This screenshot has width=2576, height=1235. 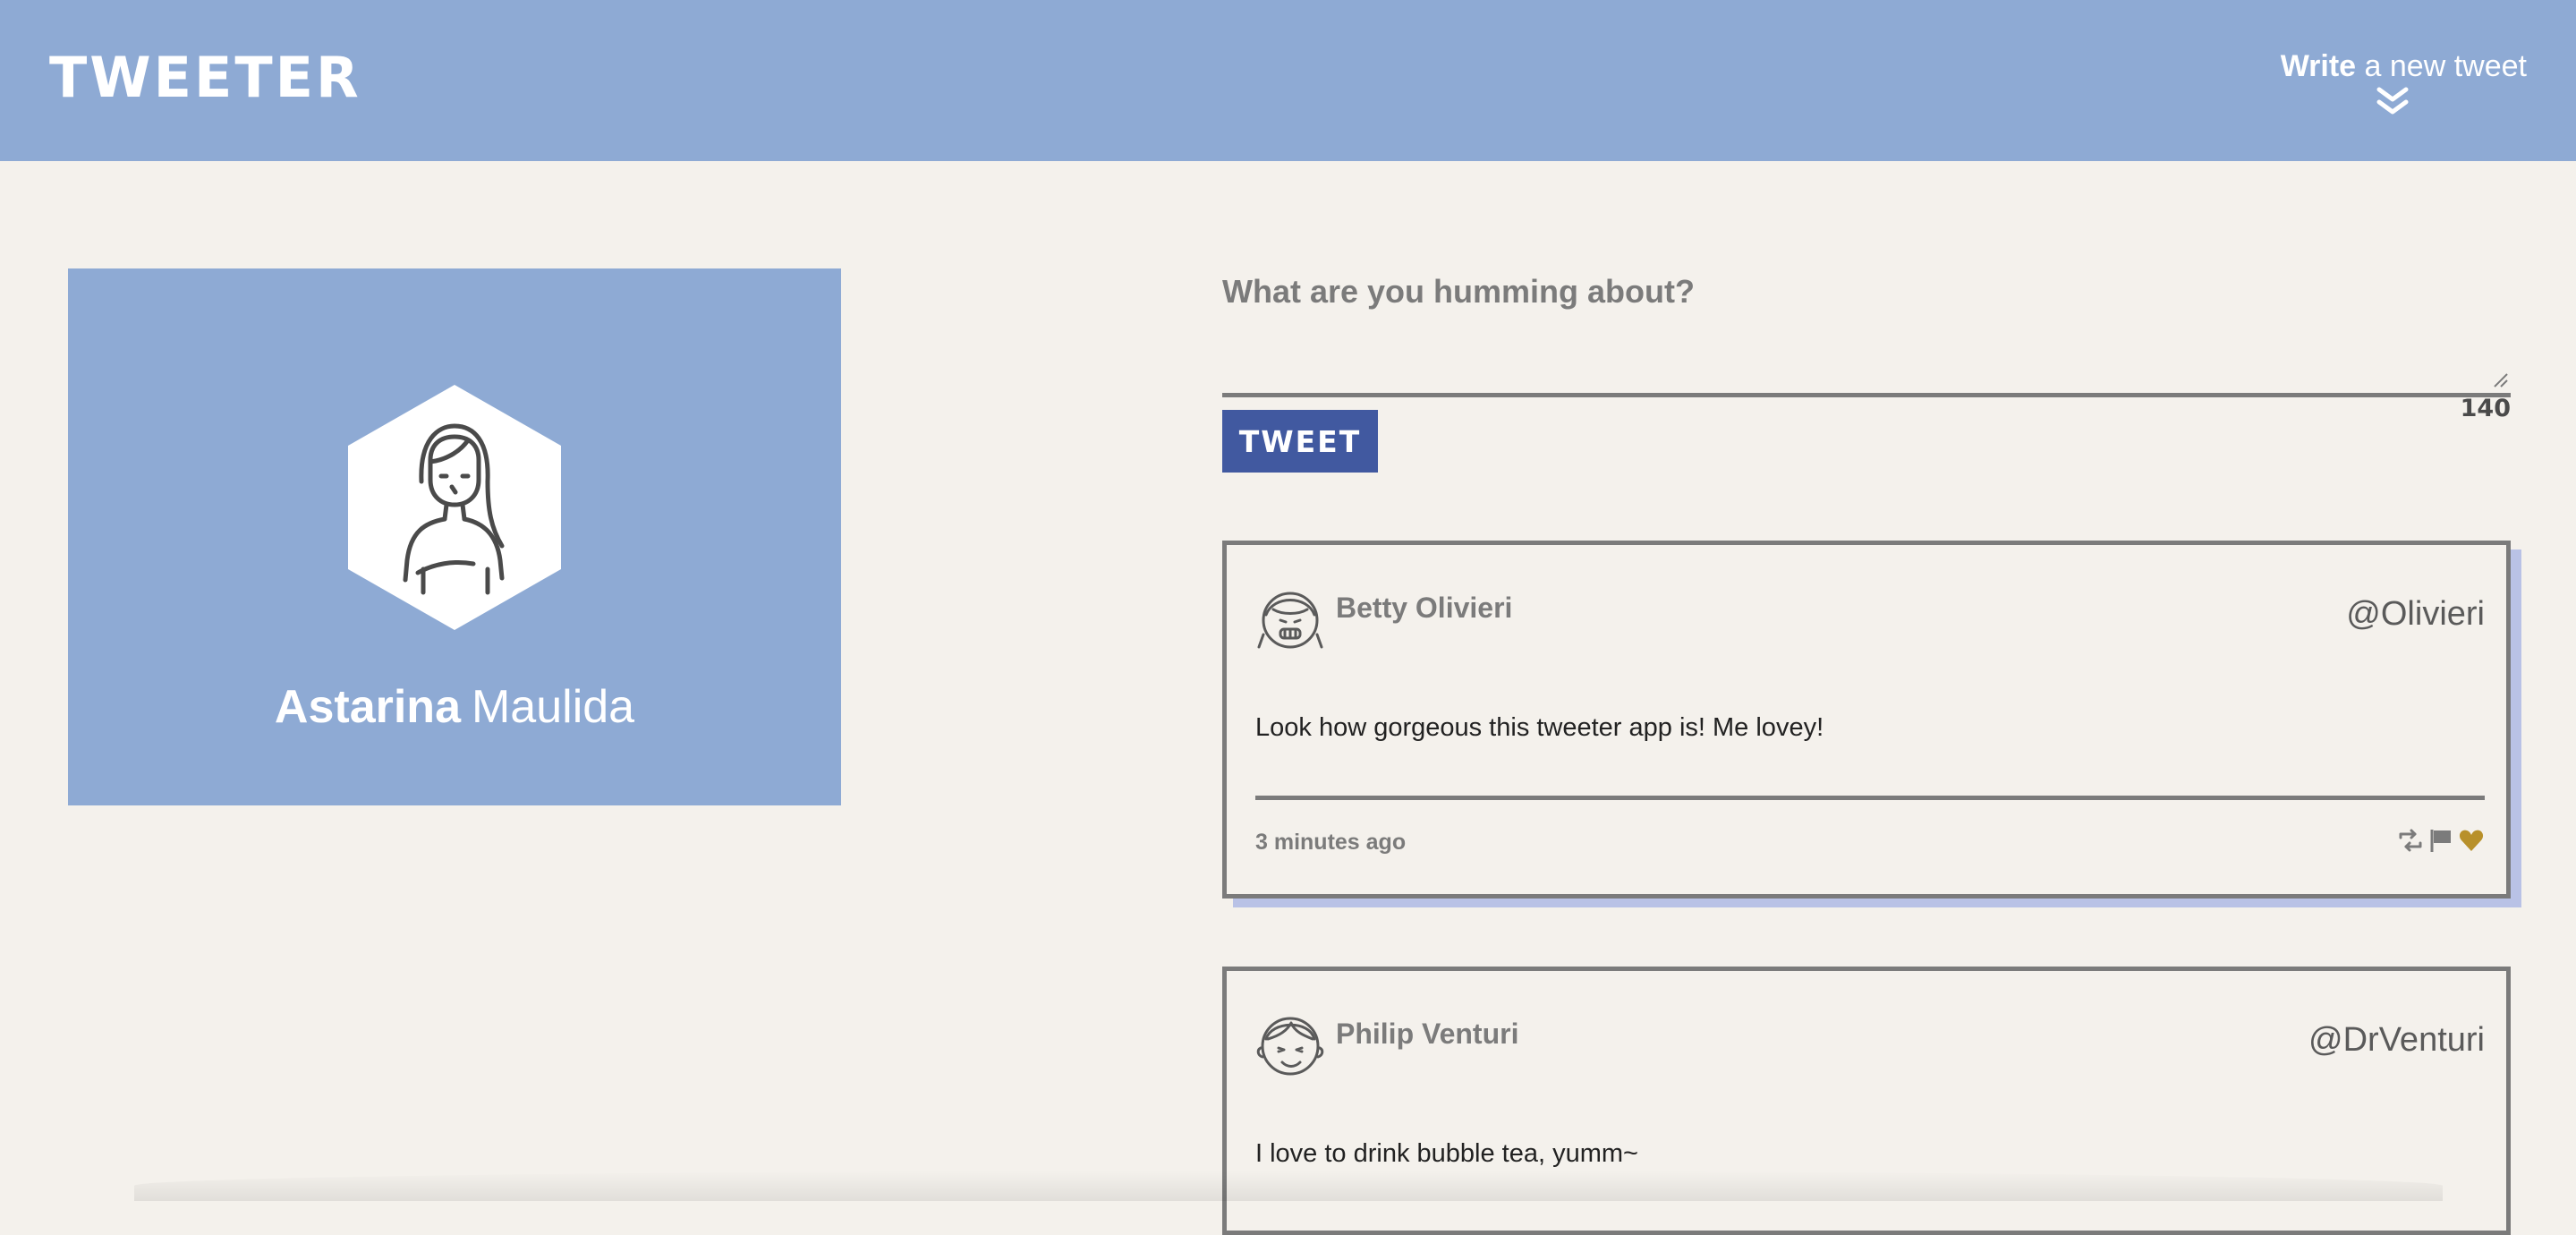 What do you see at coordinates (1870, 826) in the screenshot?
I see `tweet-footer: 3 minutes ago` at bounding box center [1870, 826].